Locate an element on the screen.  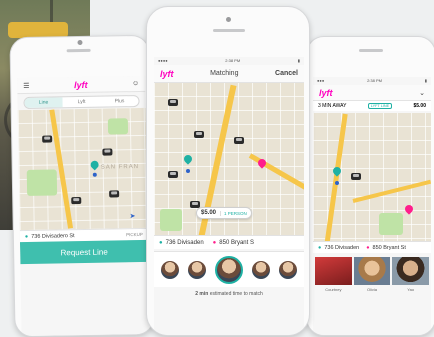
request-line-button: Request Line is located at coordinates (84, 252).